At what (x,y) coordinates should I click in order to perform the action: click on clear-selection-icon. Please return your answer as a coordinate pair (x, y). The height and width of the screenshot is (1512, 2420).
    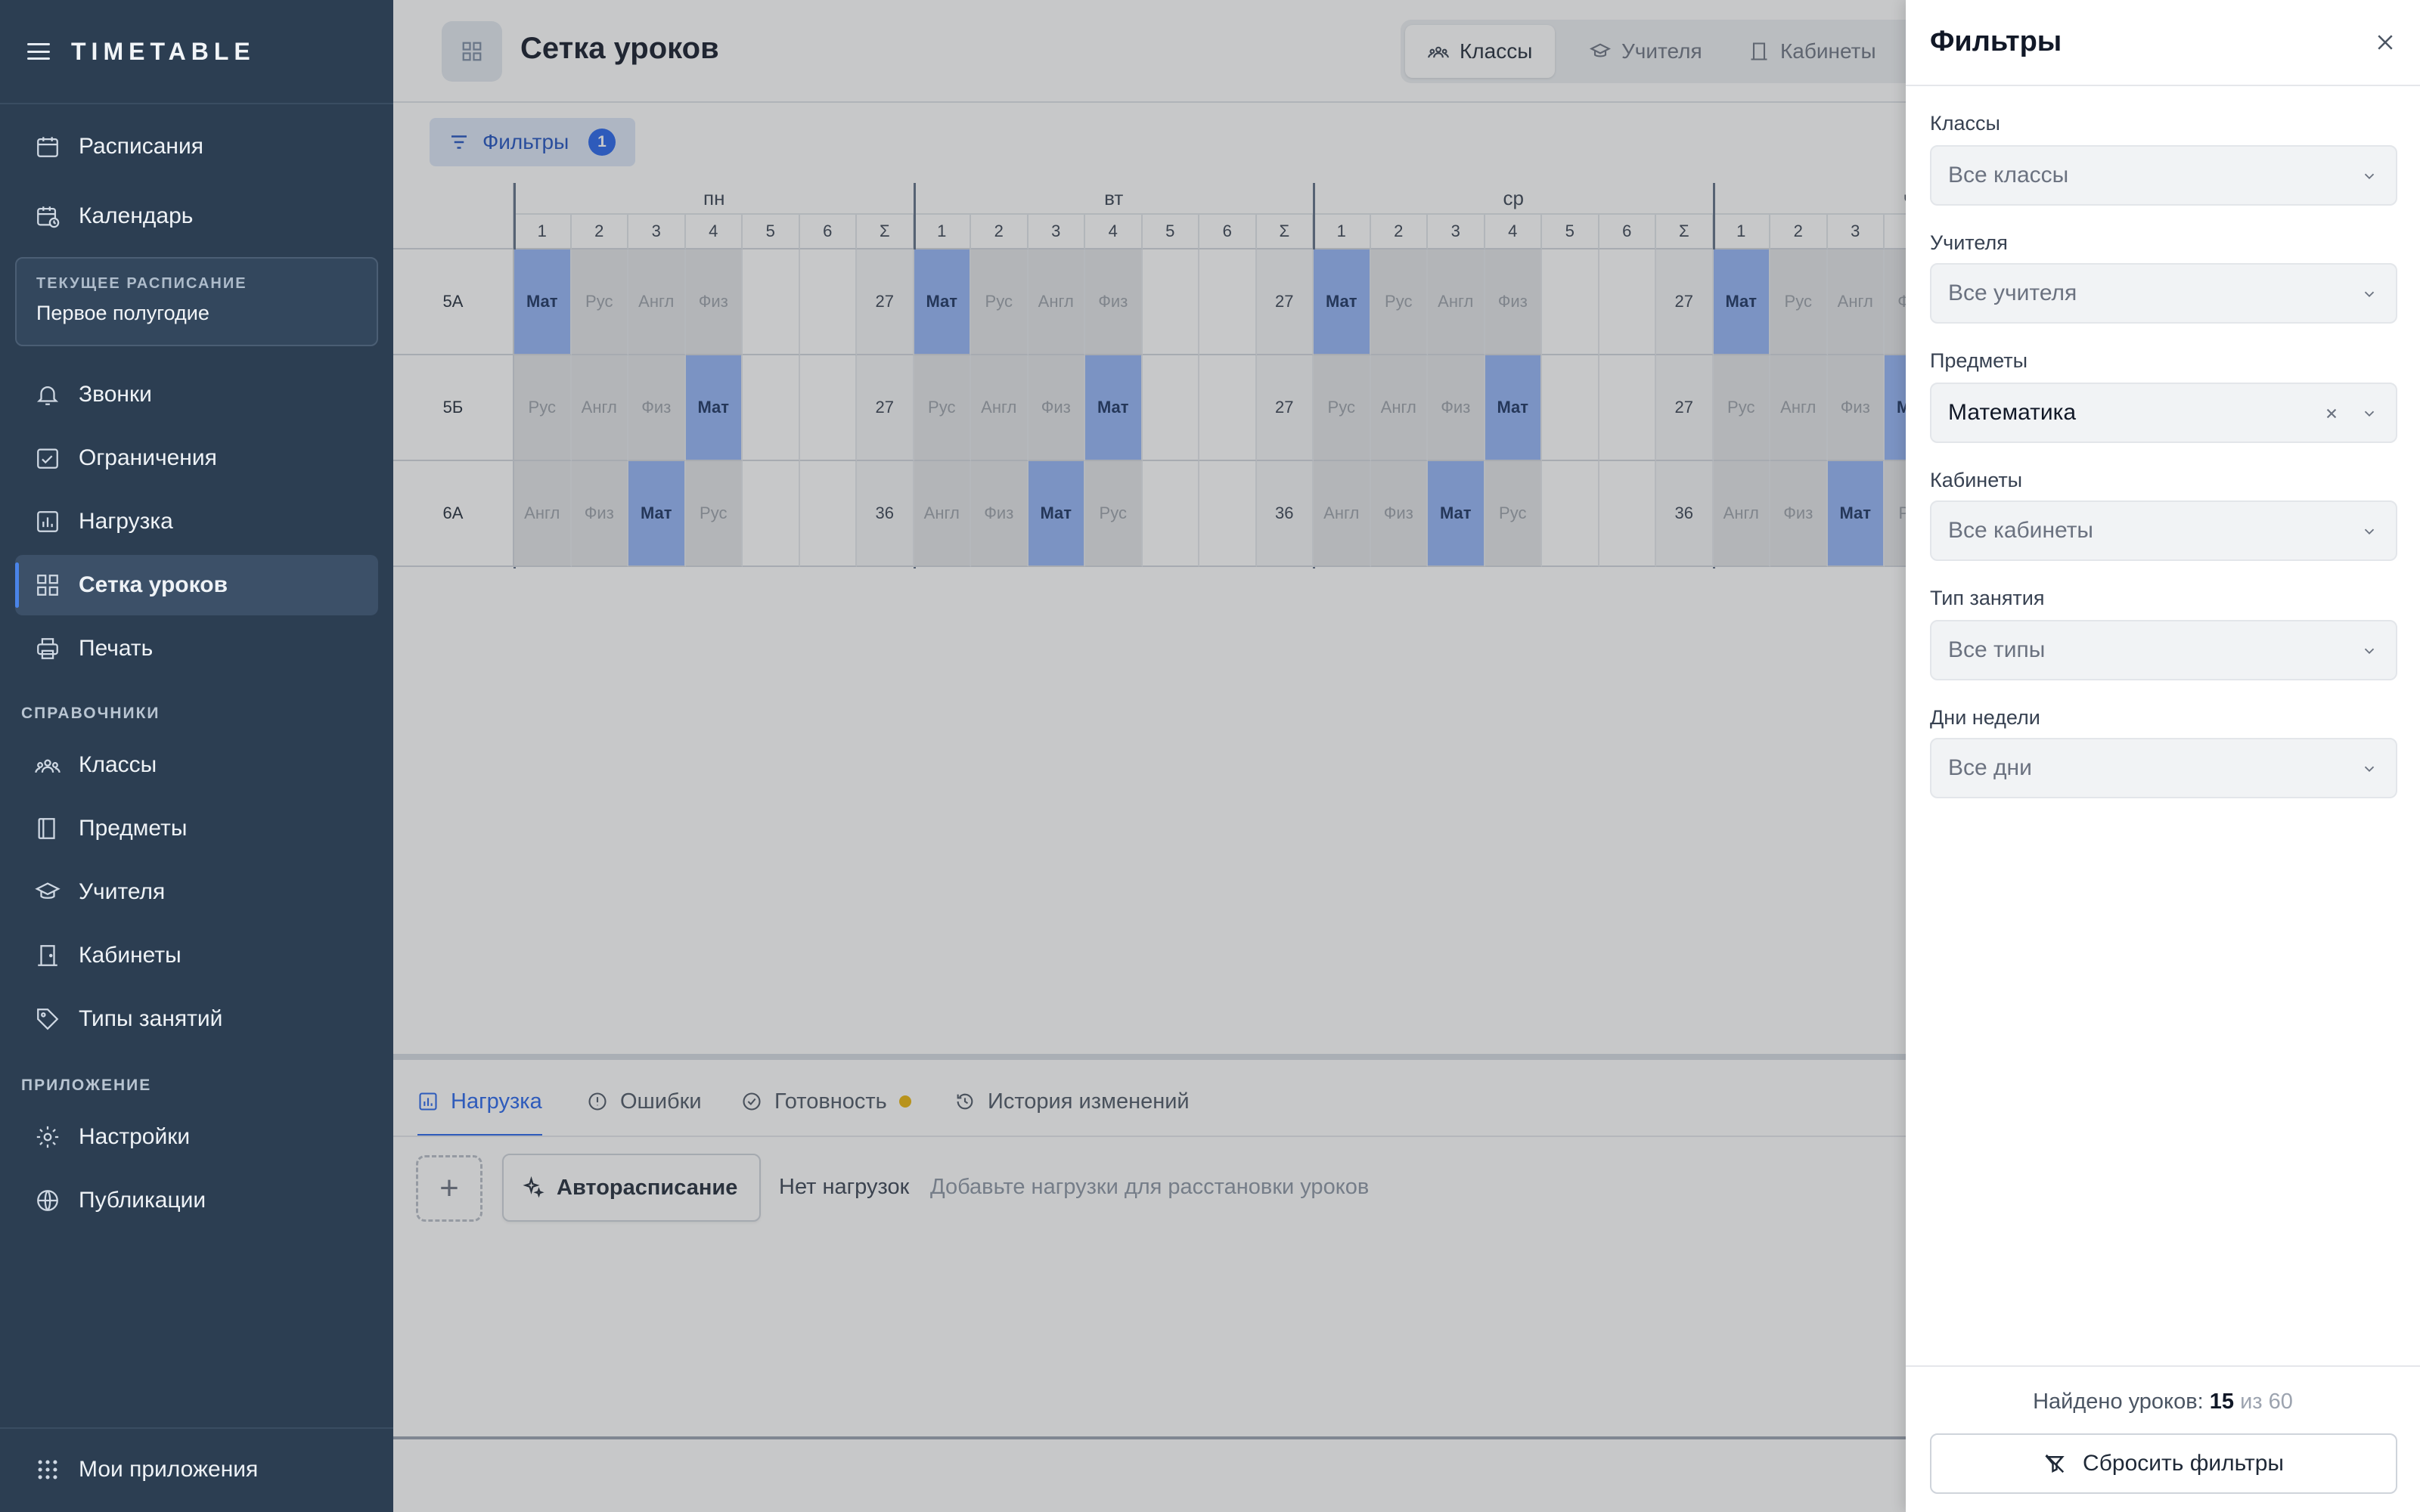
    Looking at the image, I should click on (2331, 414).